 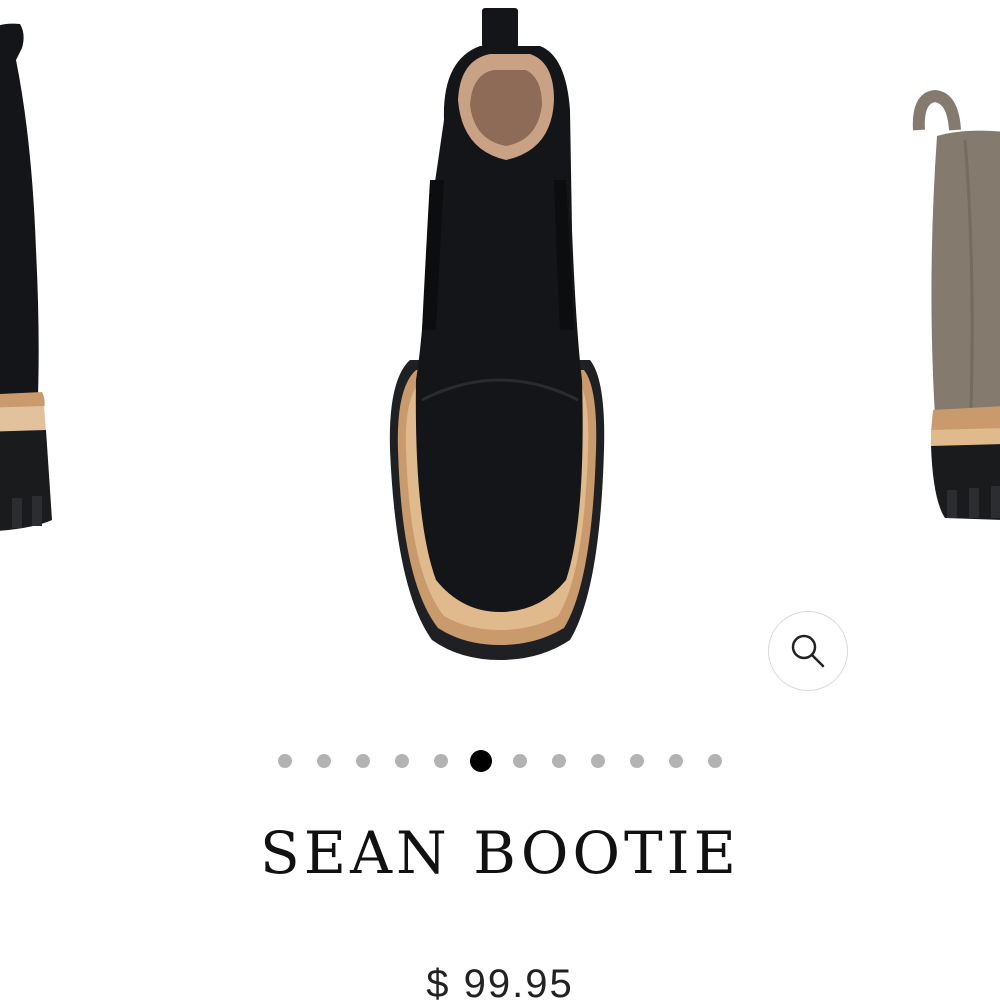 What do you see at coordinates (956, 304) in the screenshot?
I see `boot-image-taupe-rear` at bounding box center [956, 304].